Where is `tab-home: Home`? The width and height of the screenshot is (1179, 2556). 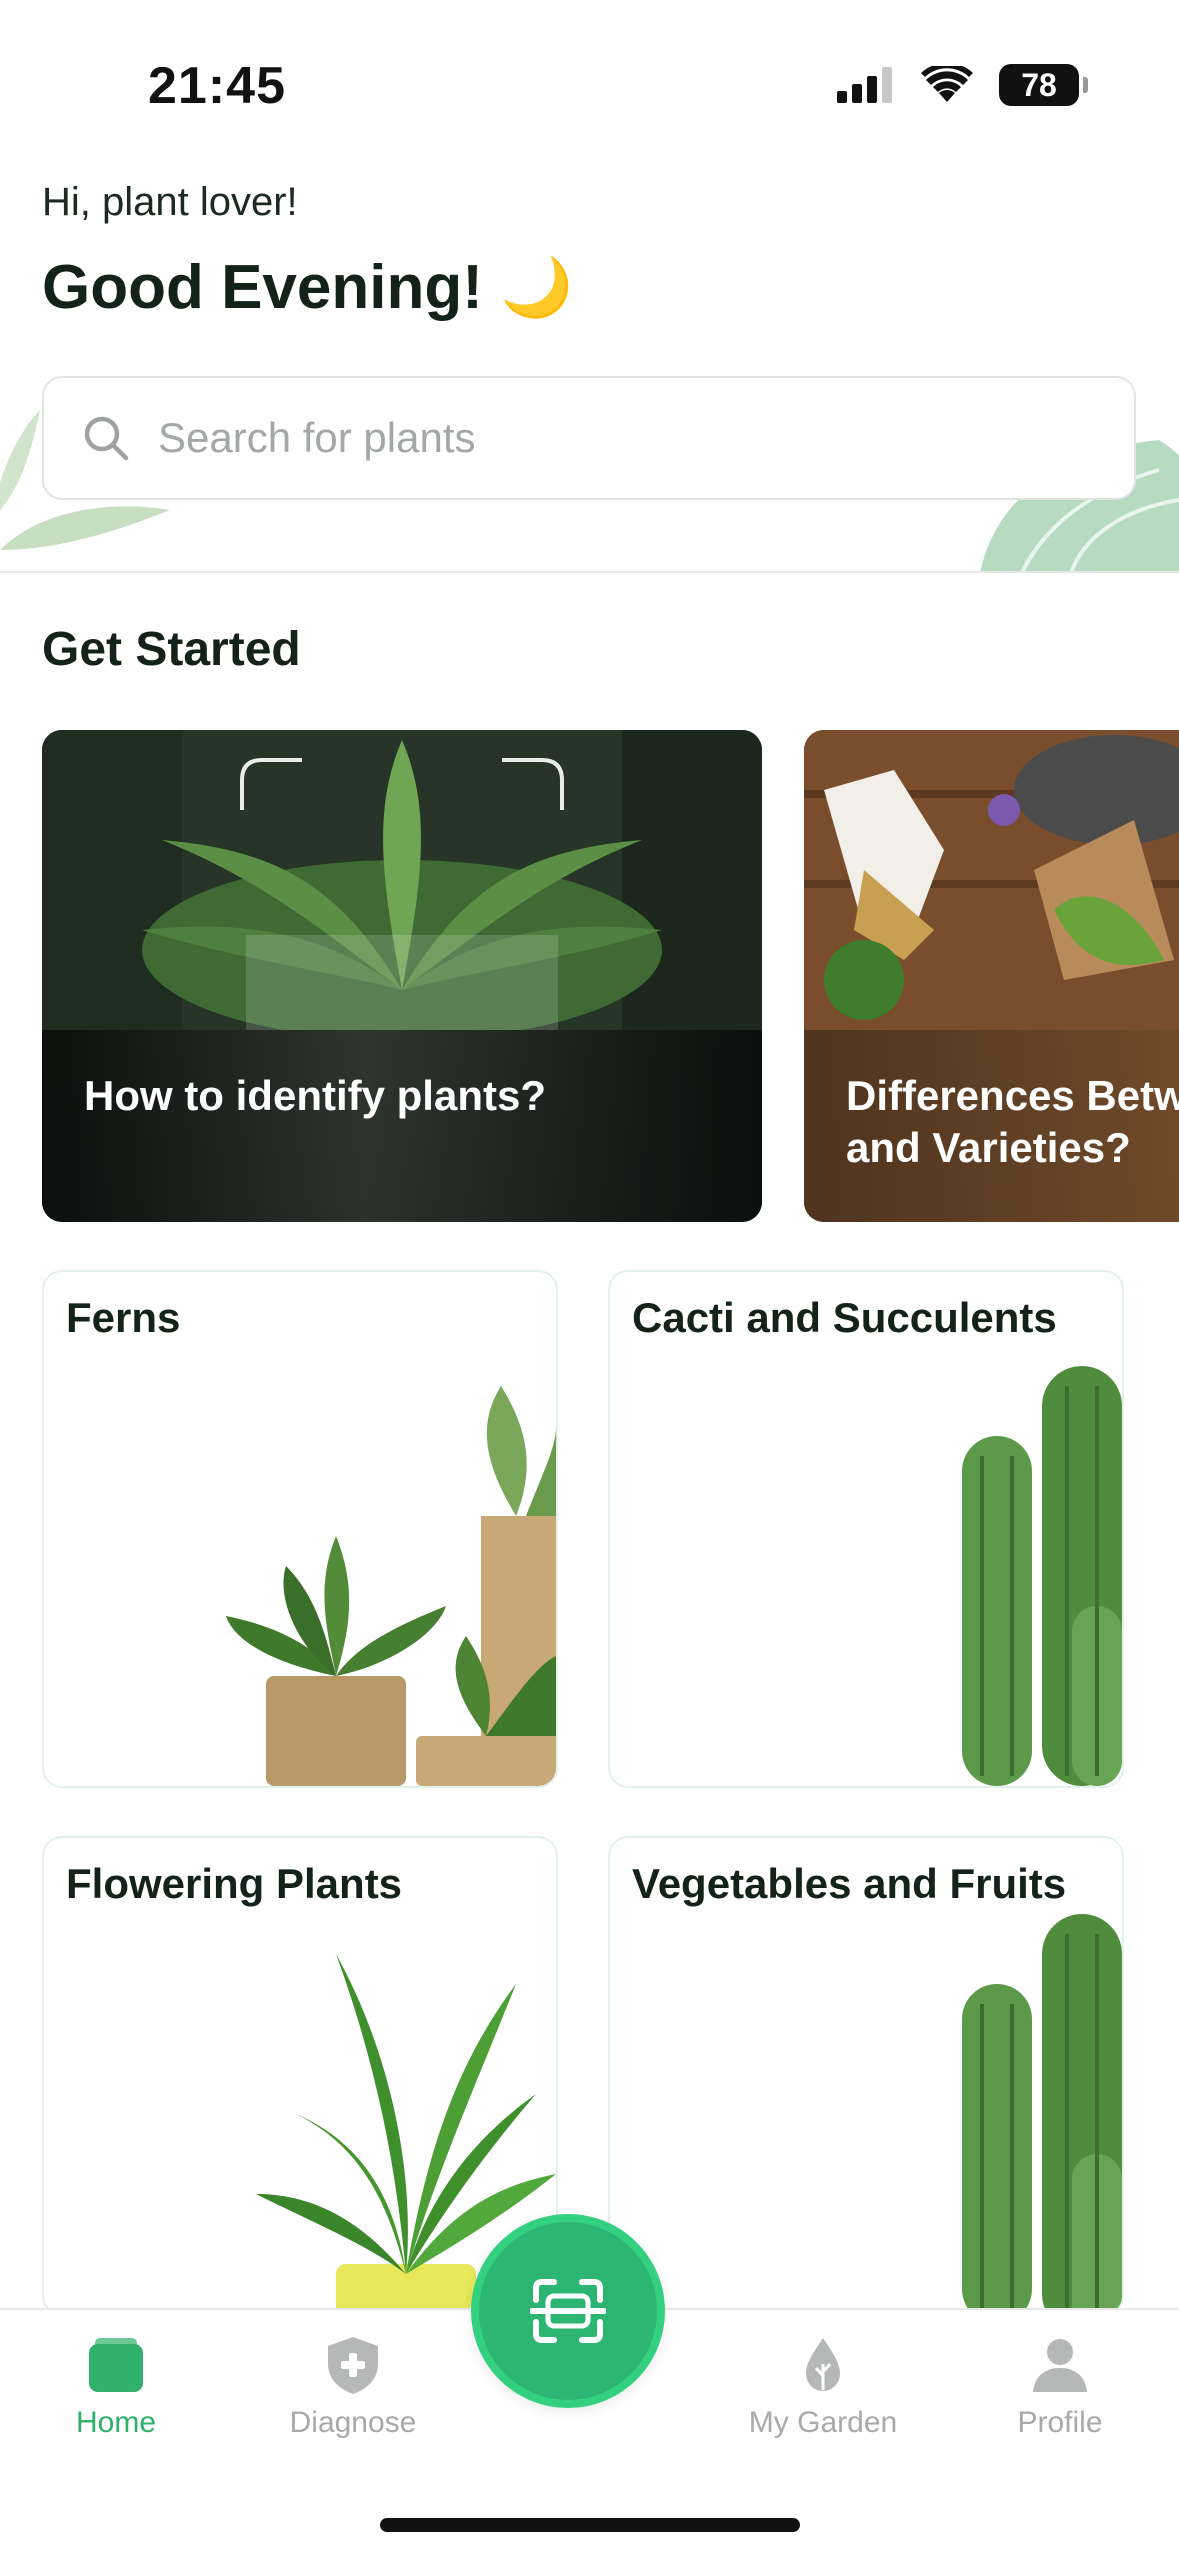 tab-home: Home is located at coordinates (116, 2387).